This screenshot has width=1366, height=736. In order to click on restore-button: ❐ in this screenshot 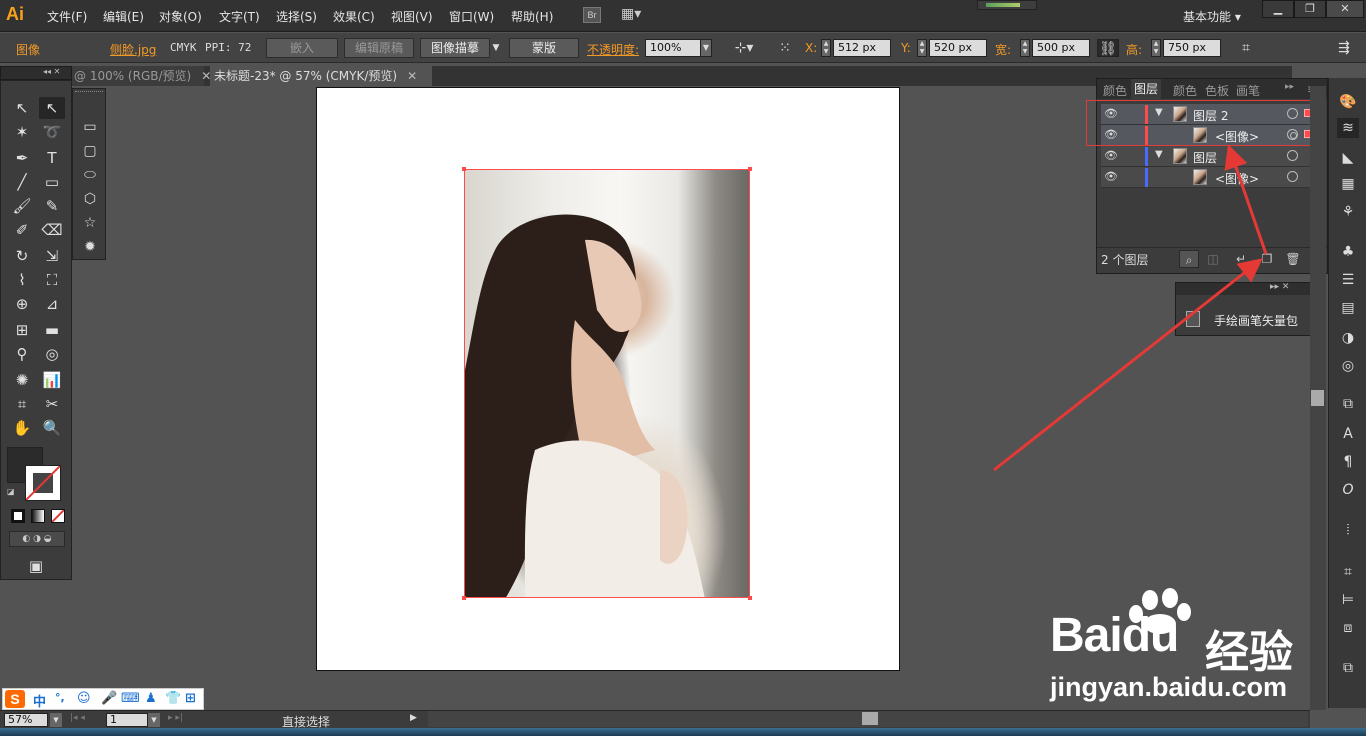, I will do `click(1310, 9)`.